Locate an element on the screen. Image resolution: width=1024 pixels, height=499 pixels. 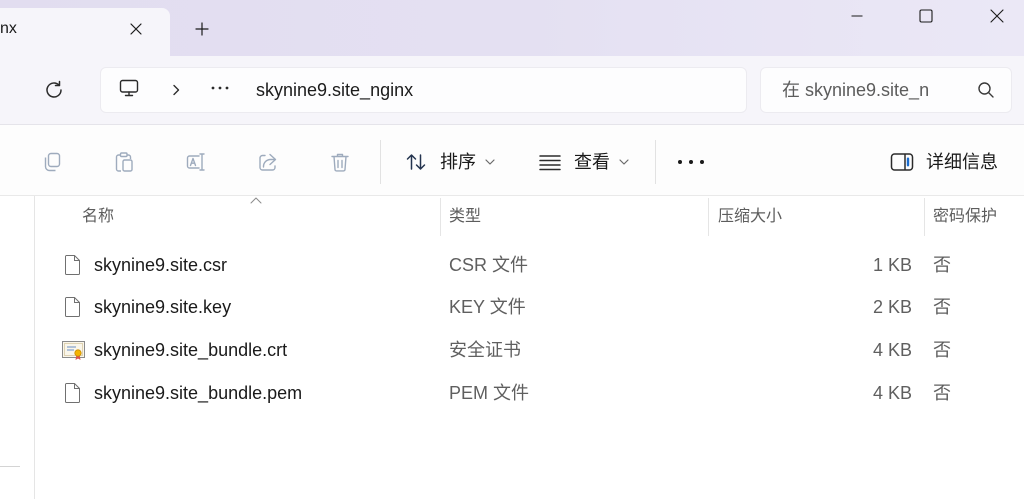
search-icon is located at coordinates (986, 90).